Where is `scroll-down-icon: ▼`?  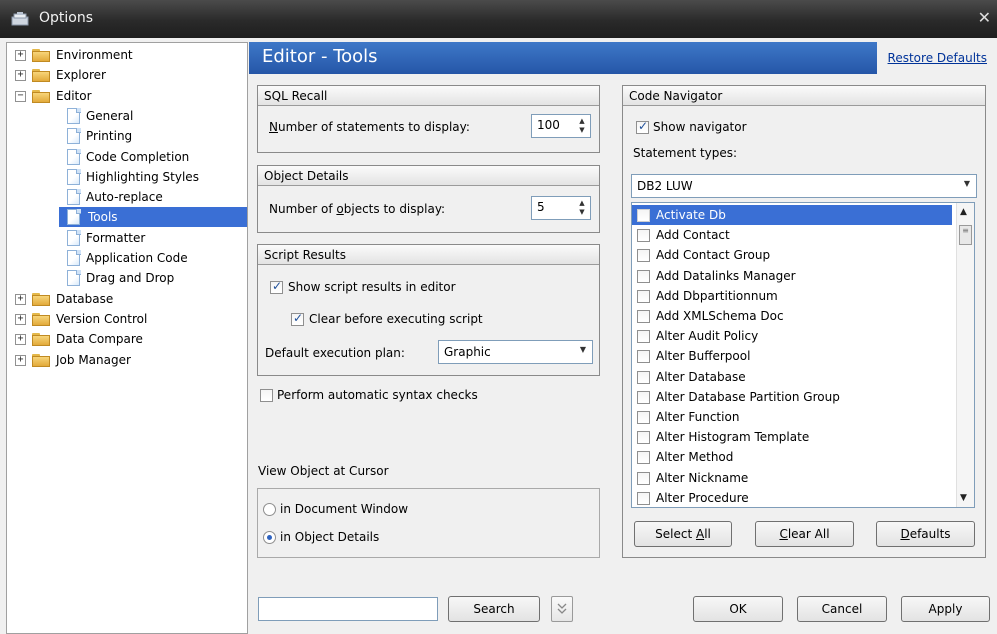 scroll-down-icon: ▼ is located at coordinates (963, 498).